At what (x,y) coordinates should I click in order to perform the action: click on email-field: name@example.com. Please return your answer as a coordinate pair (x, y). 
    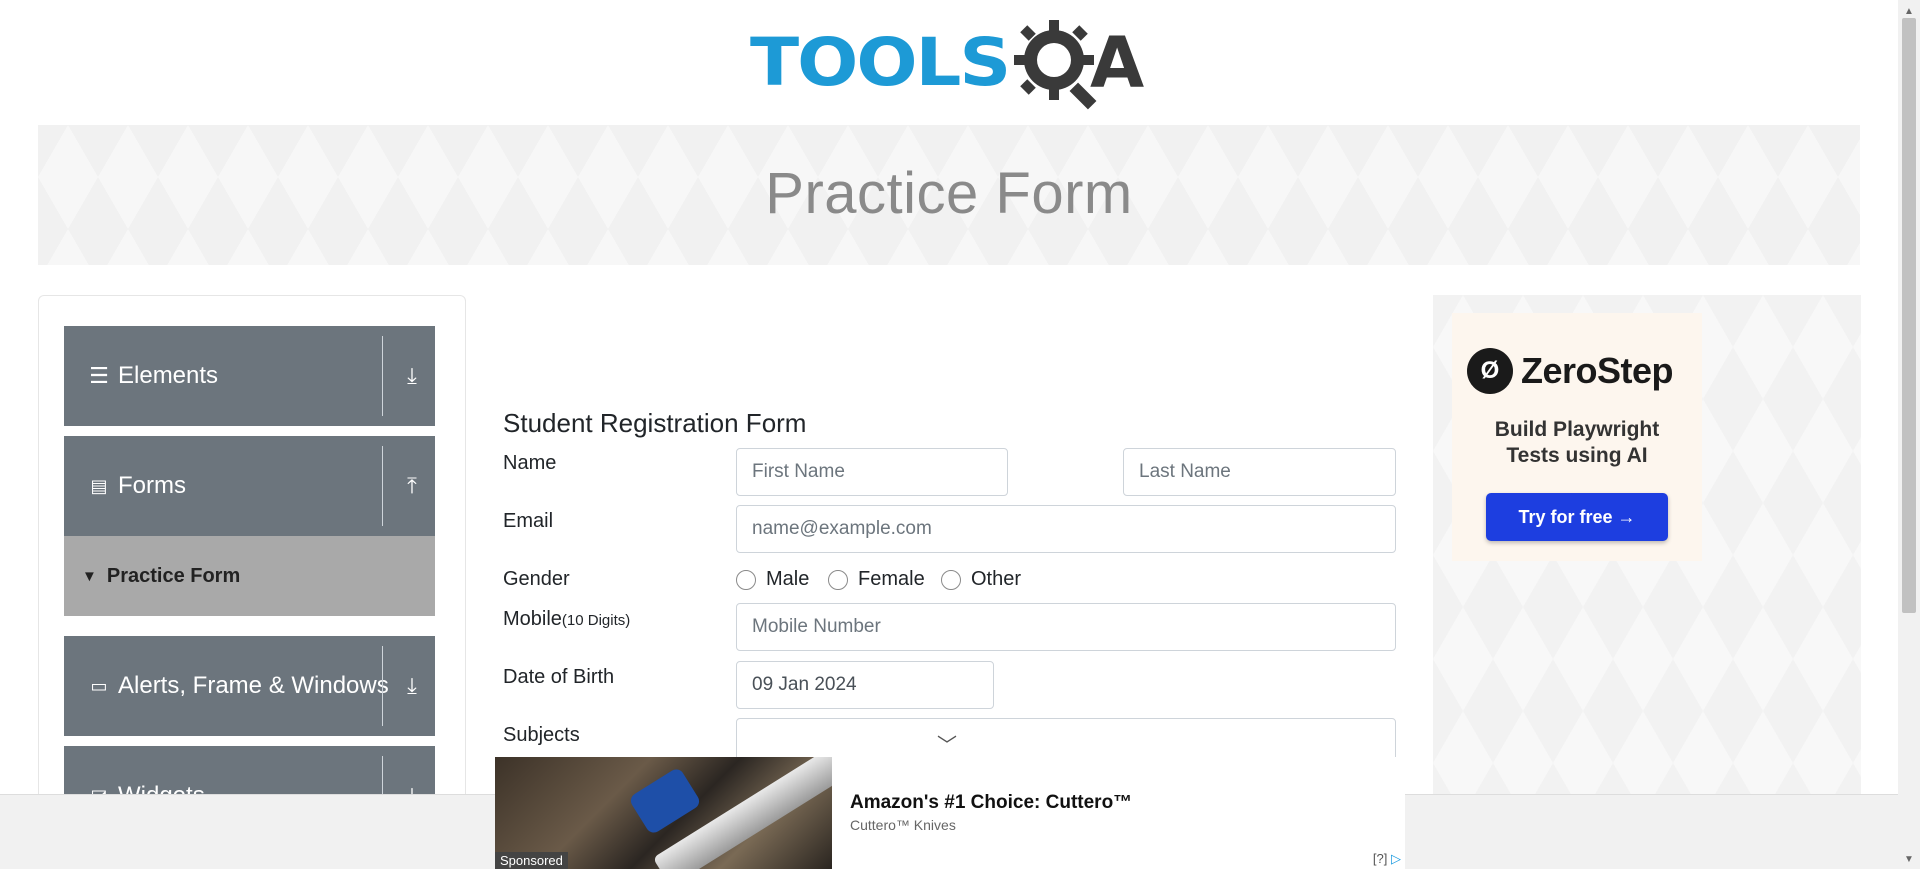
    Looking at the image, I should click on (1066, 529).